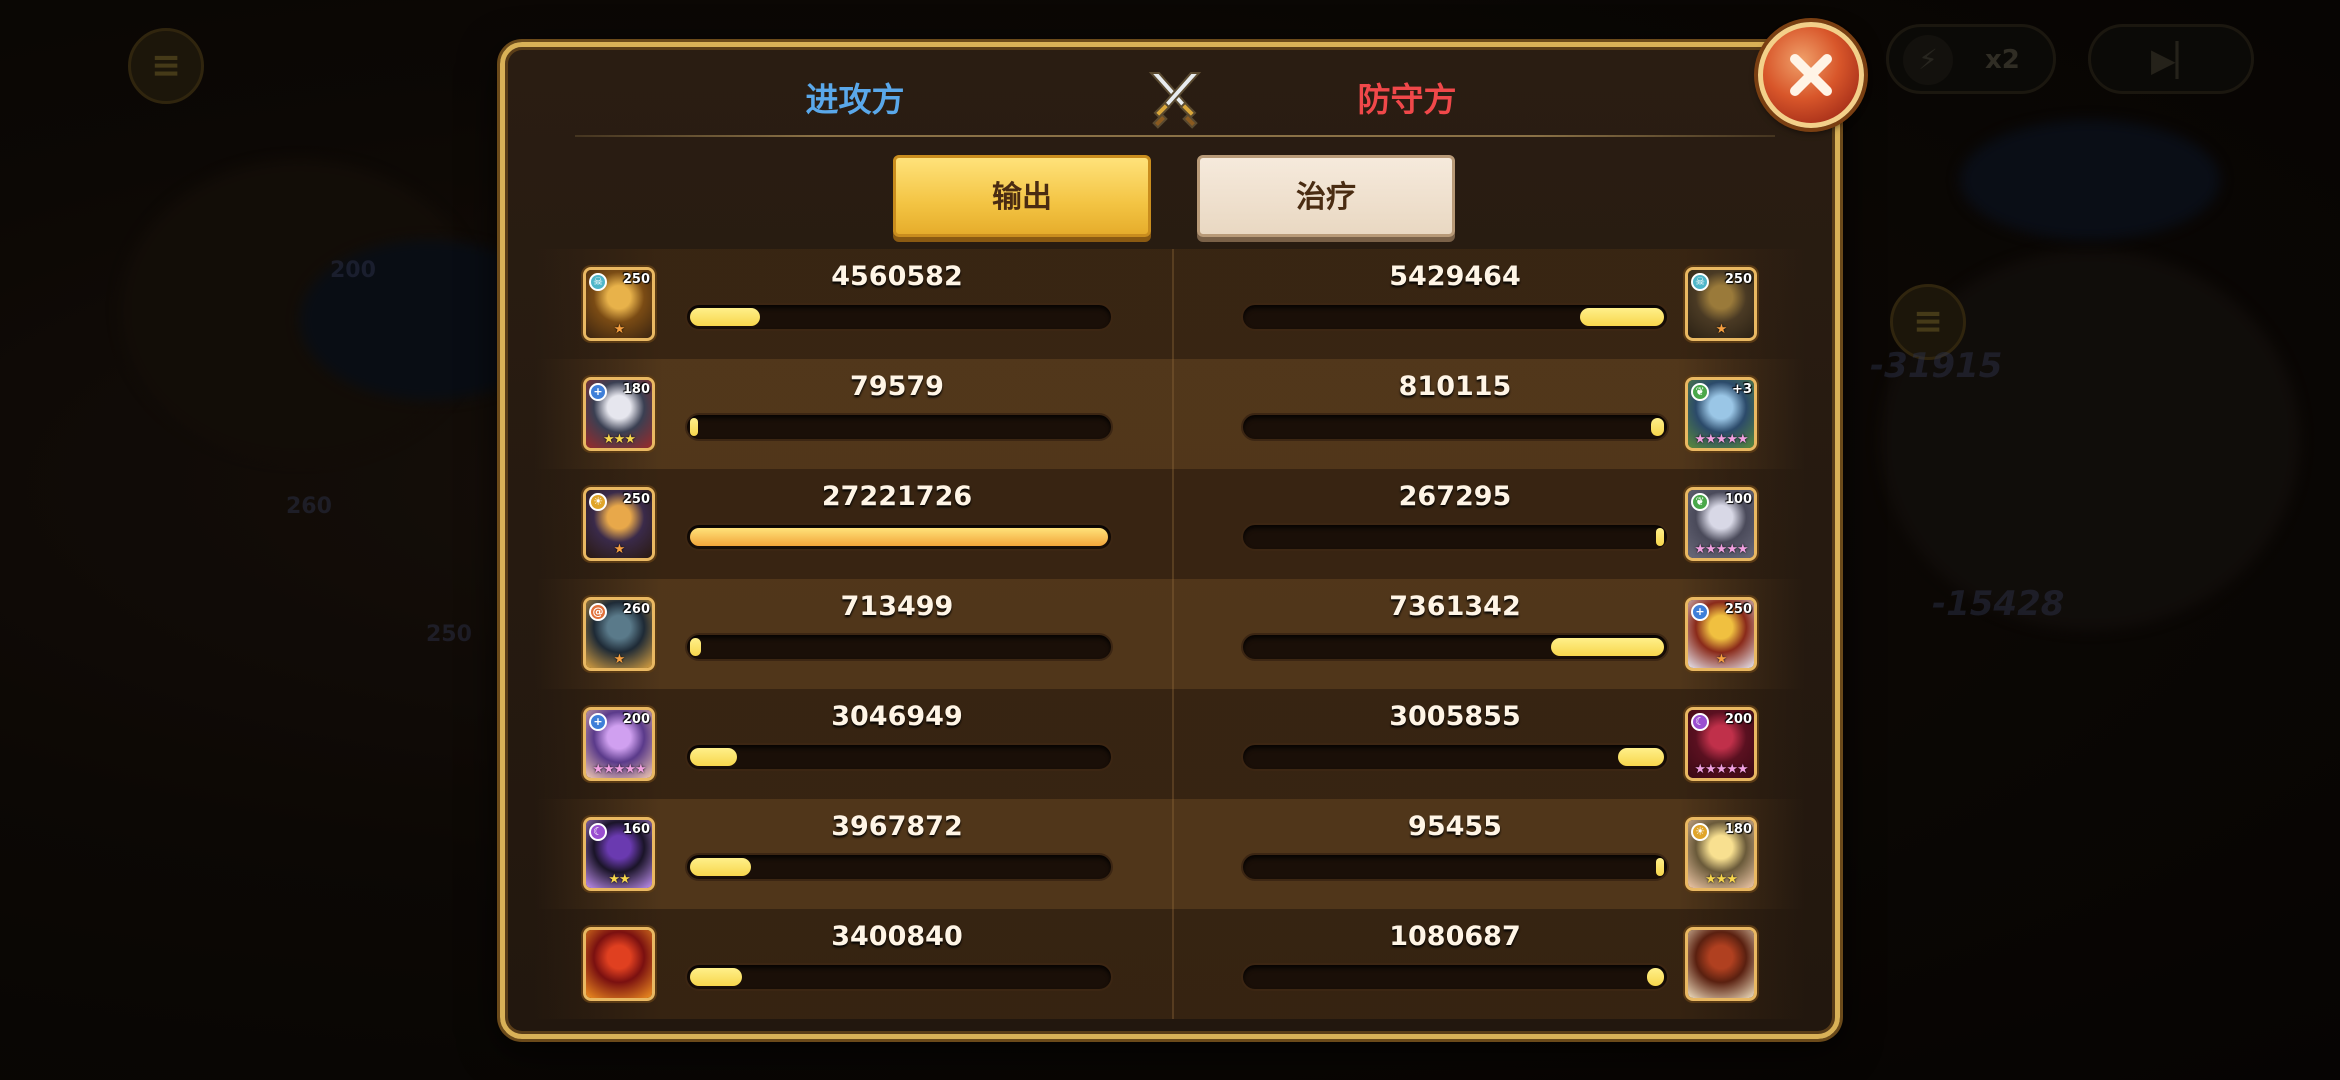  I want to click on hero-level: +3, so click(1742, 389).